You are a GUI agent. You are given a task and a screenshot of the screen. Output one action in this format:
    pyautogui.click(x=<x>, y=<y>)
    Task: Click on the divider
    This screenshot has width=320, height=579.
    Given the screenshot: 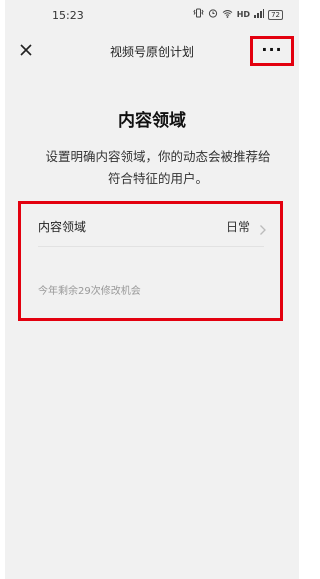 What is the action you would take?
    pyautogui.click(x=151, y=246)
    